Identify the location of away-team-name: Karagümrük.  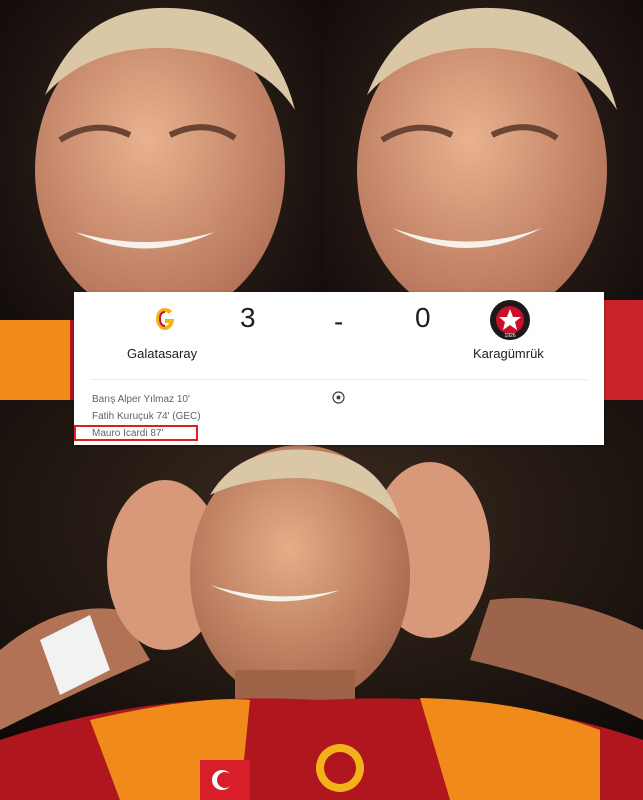
(508, 353).